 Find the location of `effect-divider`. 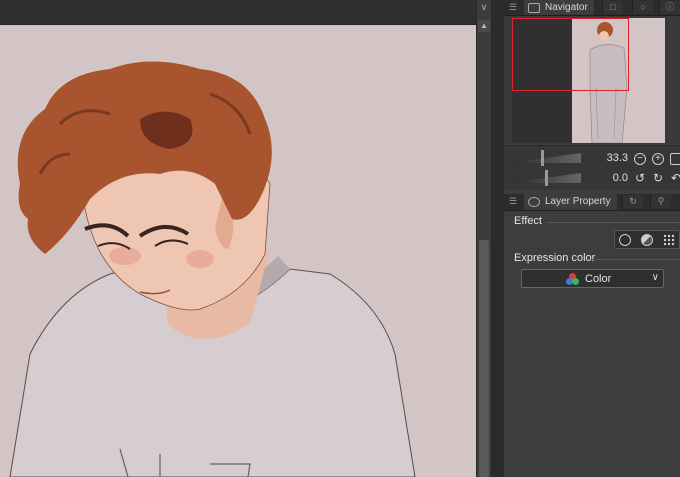

effect-divider is located at coordinates (613, 222).